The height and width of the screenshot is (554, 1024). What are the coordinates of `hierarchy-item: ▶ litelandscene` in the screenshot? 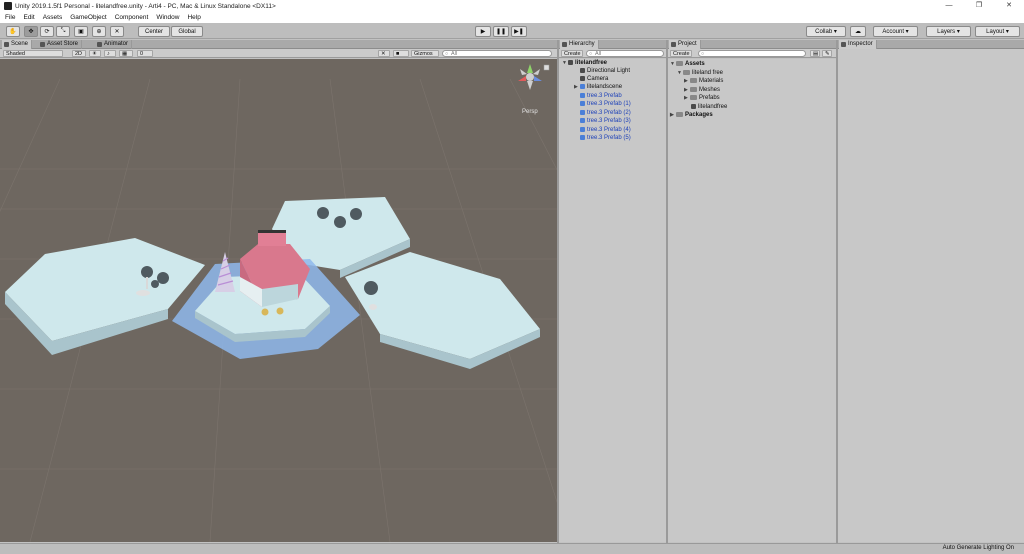 It's located at (598, 87).